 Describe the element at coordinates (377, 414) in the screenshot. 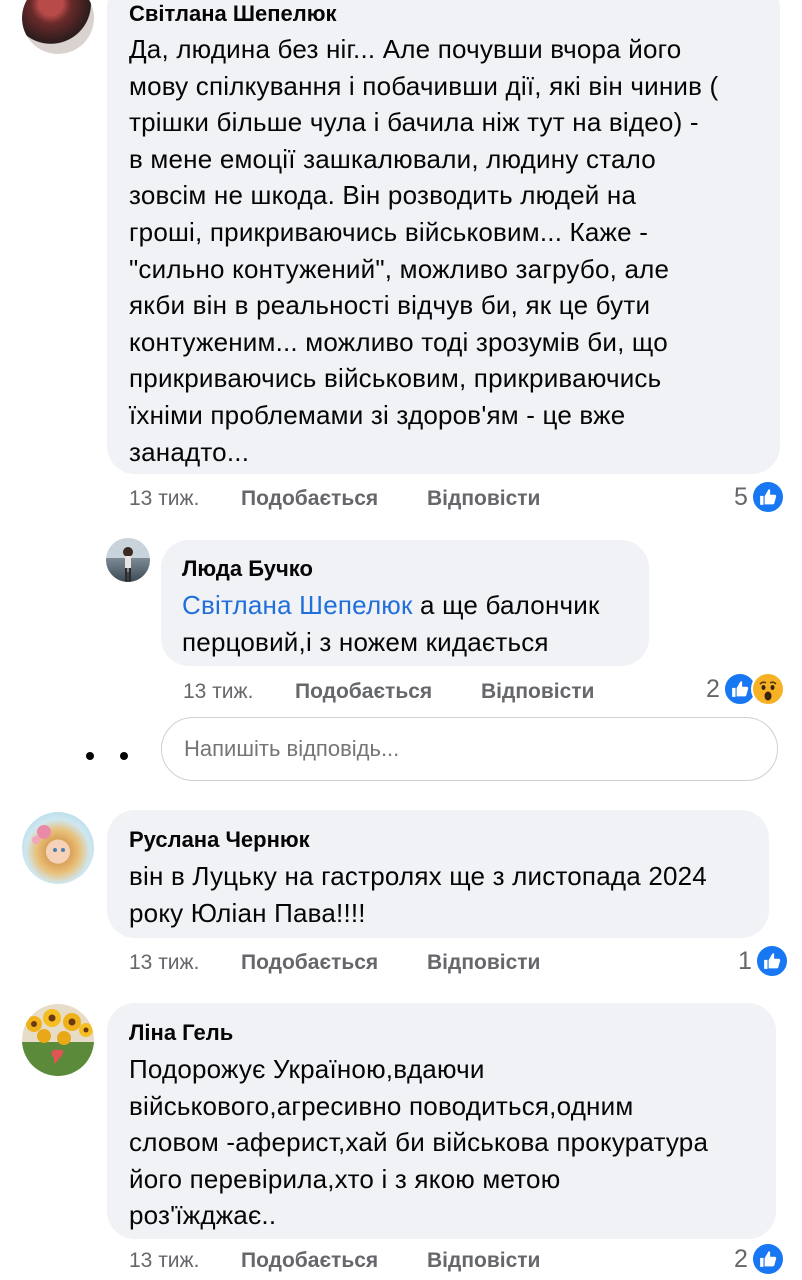

I see `comment-line: їхніми проблемами зі здоров'ям - це вже` at that location.